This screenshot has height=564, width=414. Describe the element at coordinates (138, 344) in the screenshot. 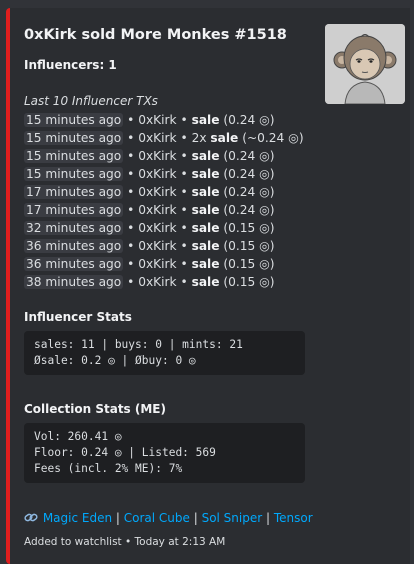

I see `influencer-stats-line: sales: 11 | buys: 0 | mints: 21` at that location.